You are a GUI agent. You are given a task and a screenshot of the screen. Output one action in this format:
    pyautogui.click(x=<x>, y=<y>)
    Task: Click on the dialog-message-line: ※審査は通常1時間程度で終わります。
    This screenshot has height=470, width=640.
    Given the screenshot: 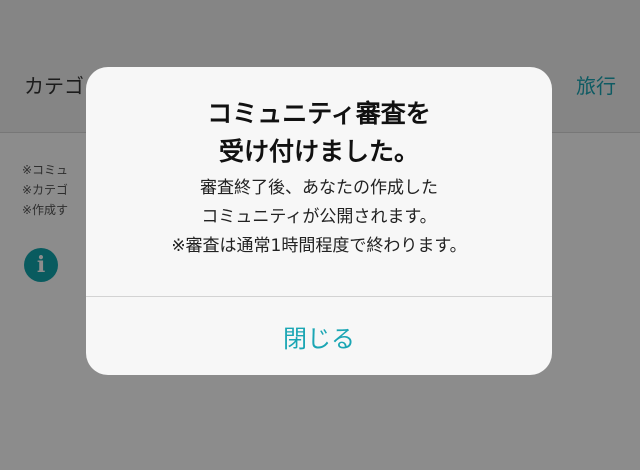 What is the action you would take?
    pyautogui.click(x=319, y=246)
    